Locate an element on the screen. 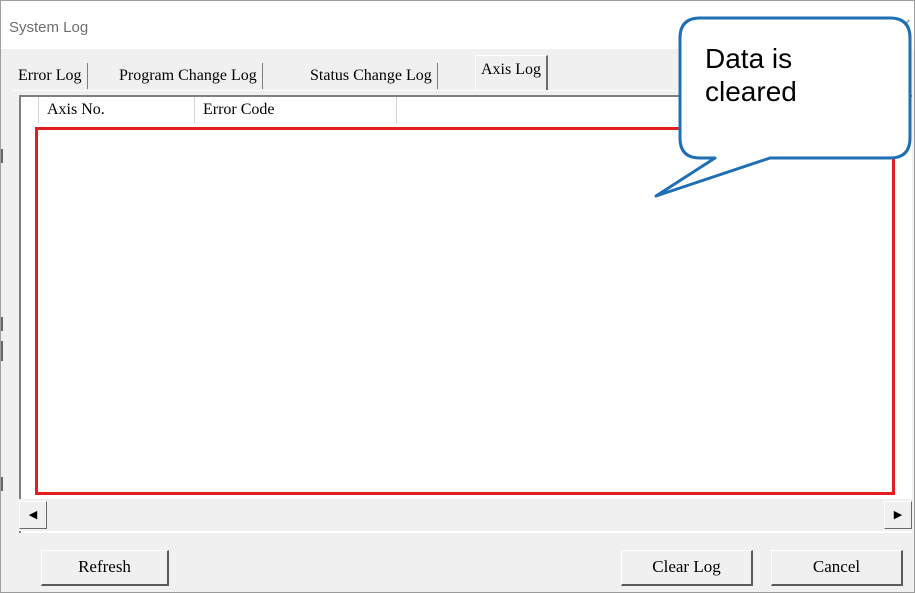 The image size is (915, 594). header-spacer is located at coordinates (30, 110).